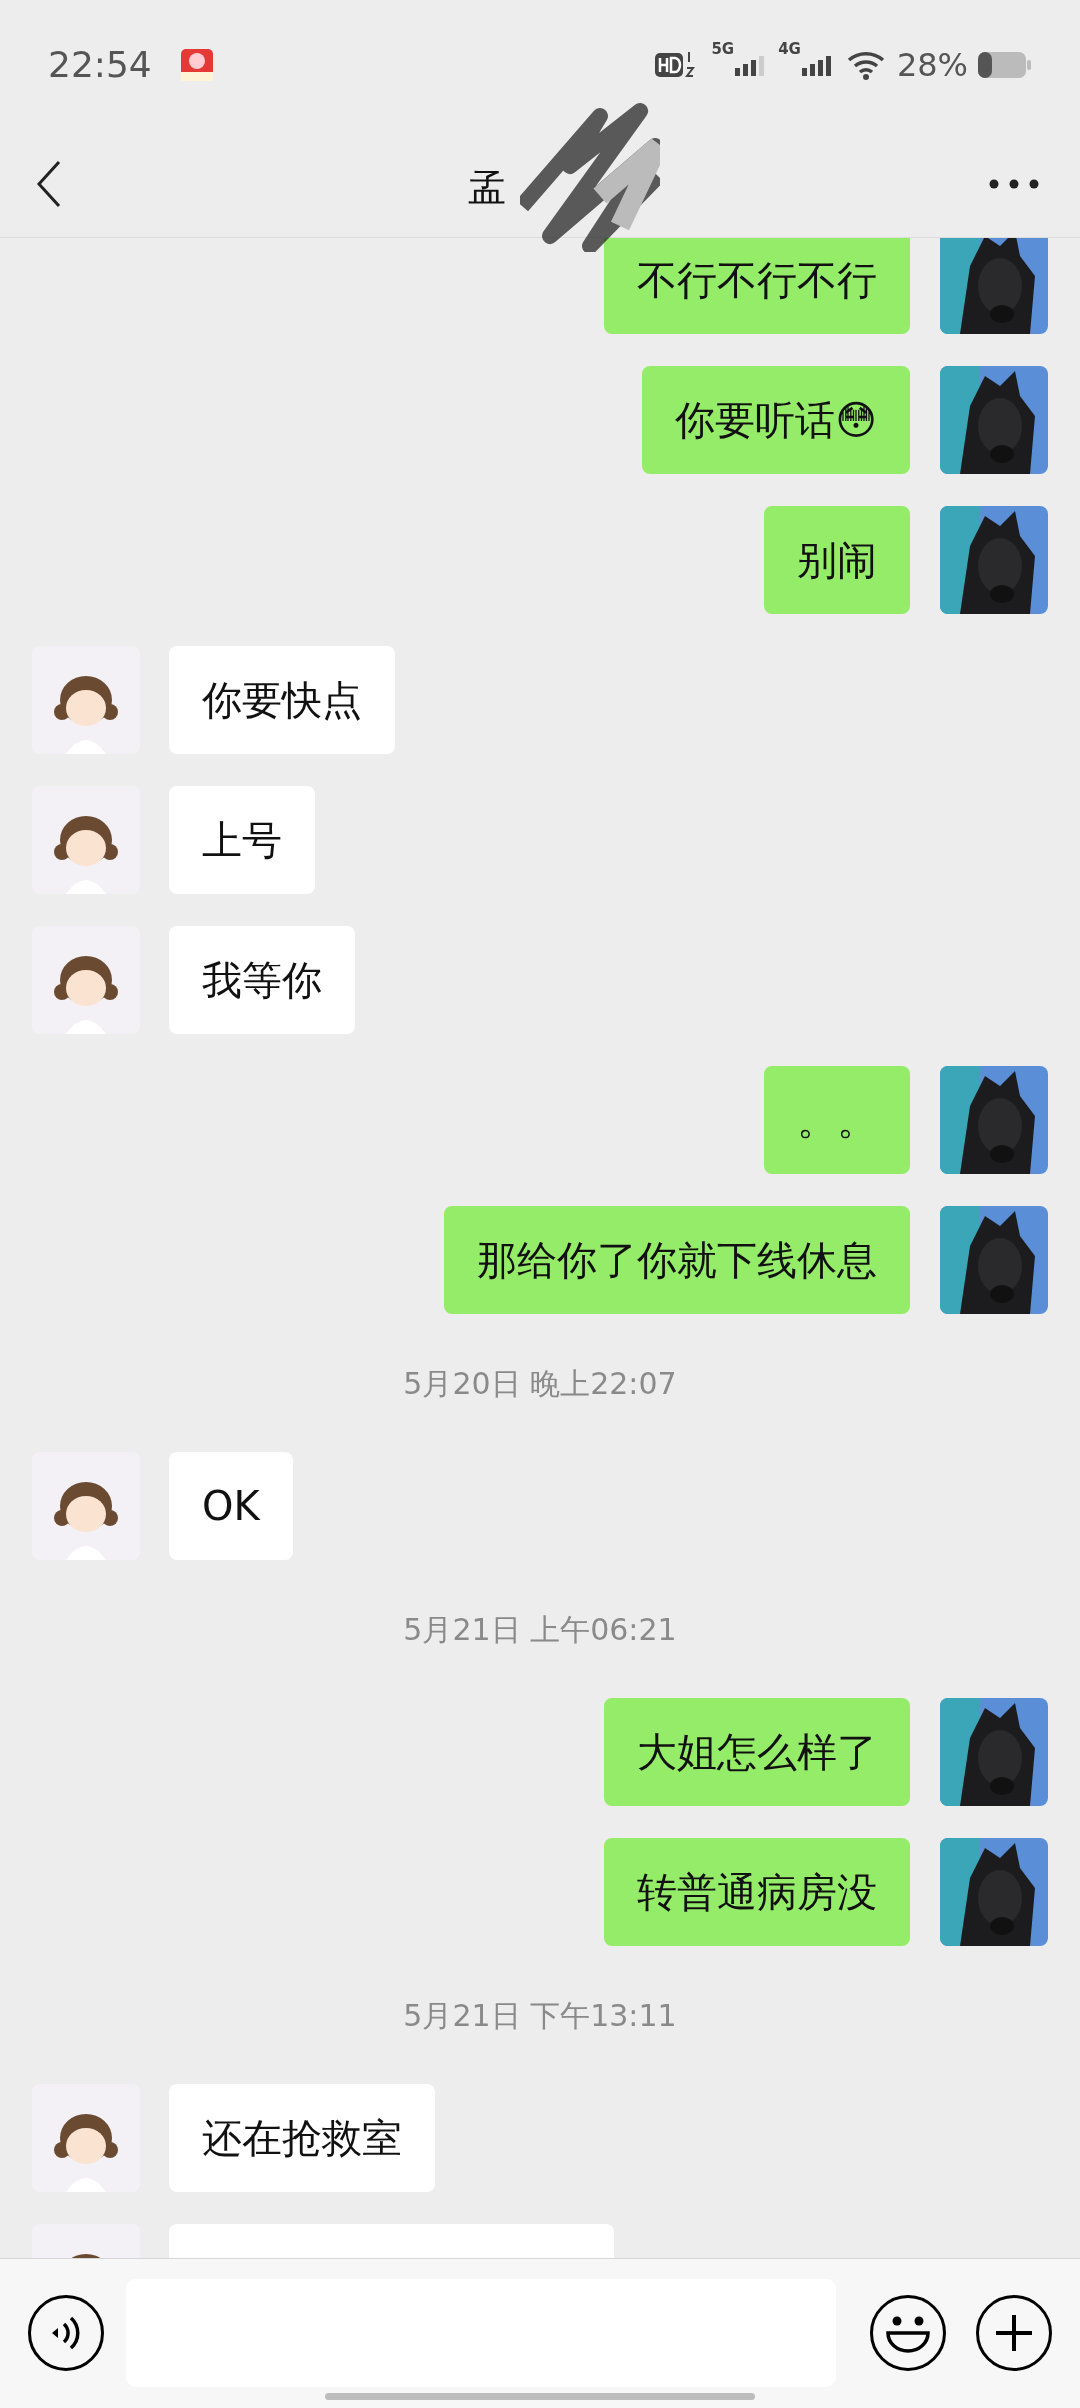 The width and height of the screenshot is (1080, 2408). What do you see at coordinates (757, 286) in the screenshot?
I see `message-bubble: 不行不行不行` at bounding box center [757, 286].